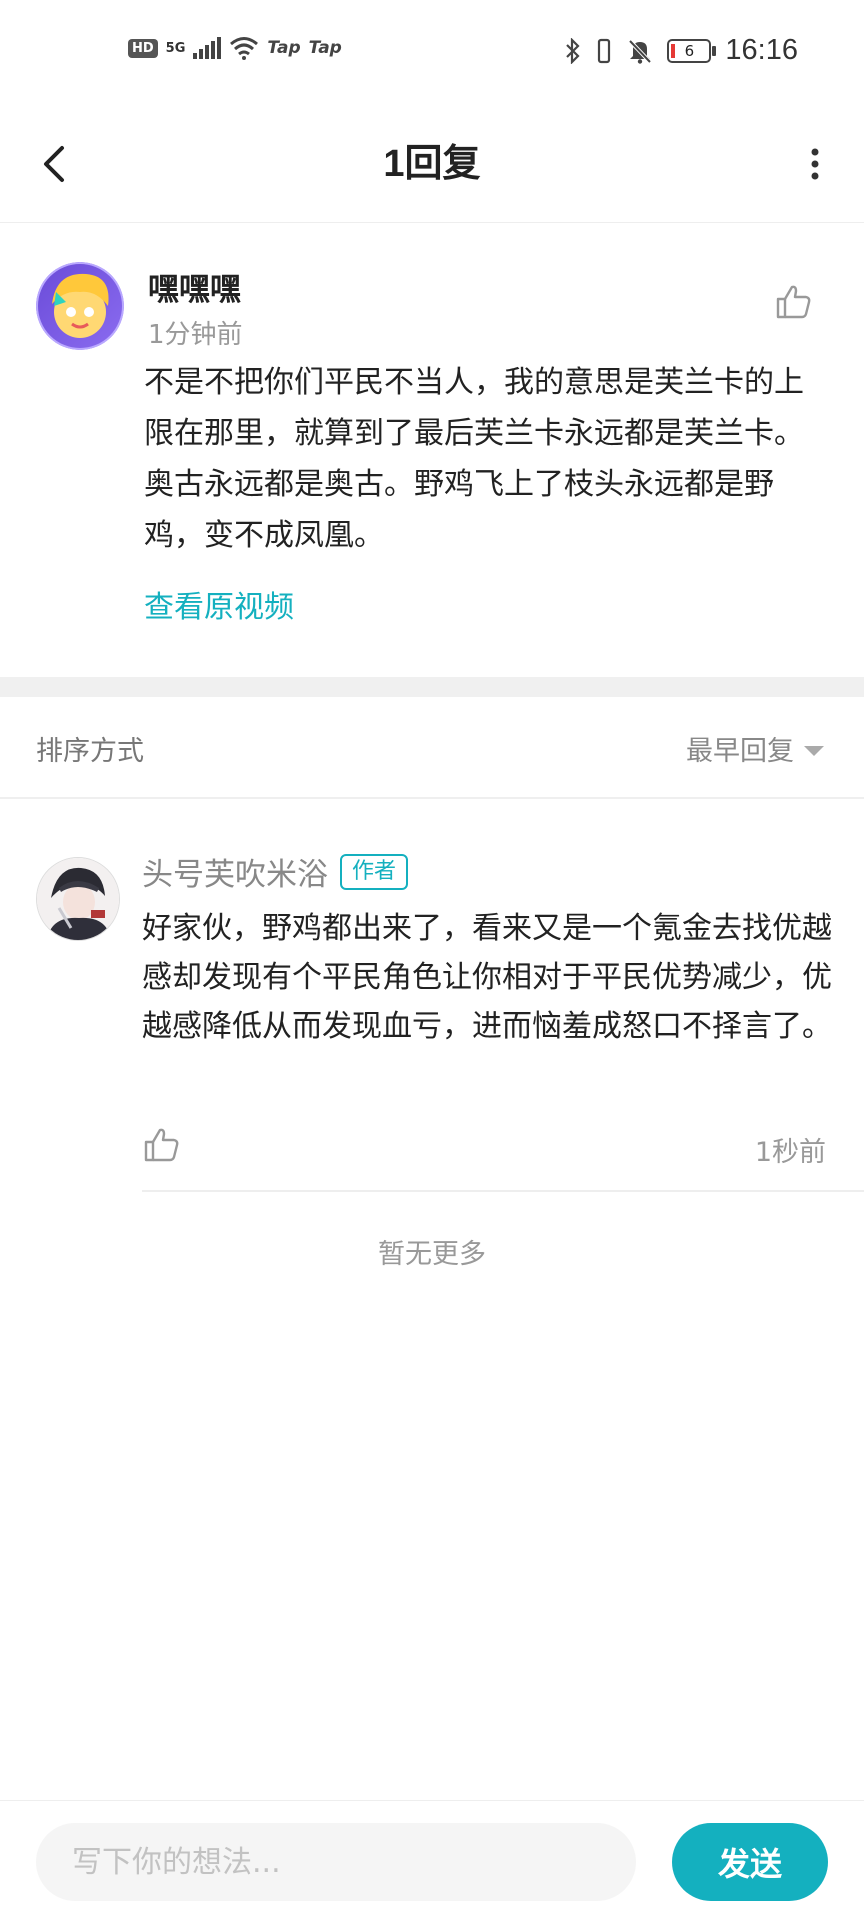 The height and width of the screenshot is (1921, 864). What do you see at coordinates (604, 50) in the screenshot?
I see `vibrate-icon` at bounding box center [604, 50].